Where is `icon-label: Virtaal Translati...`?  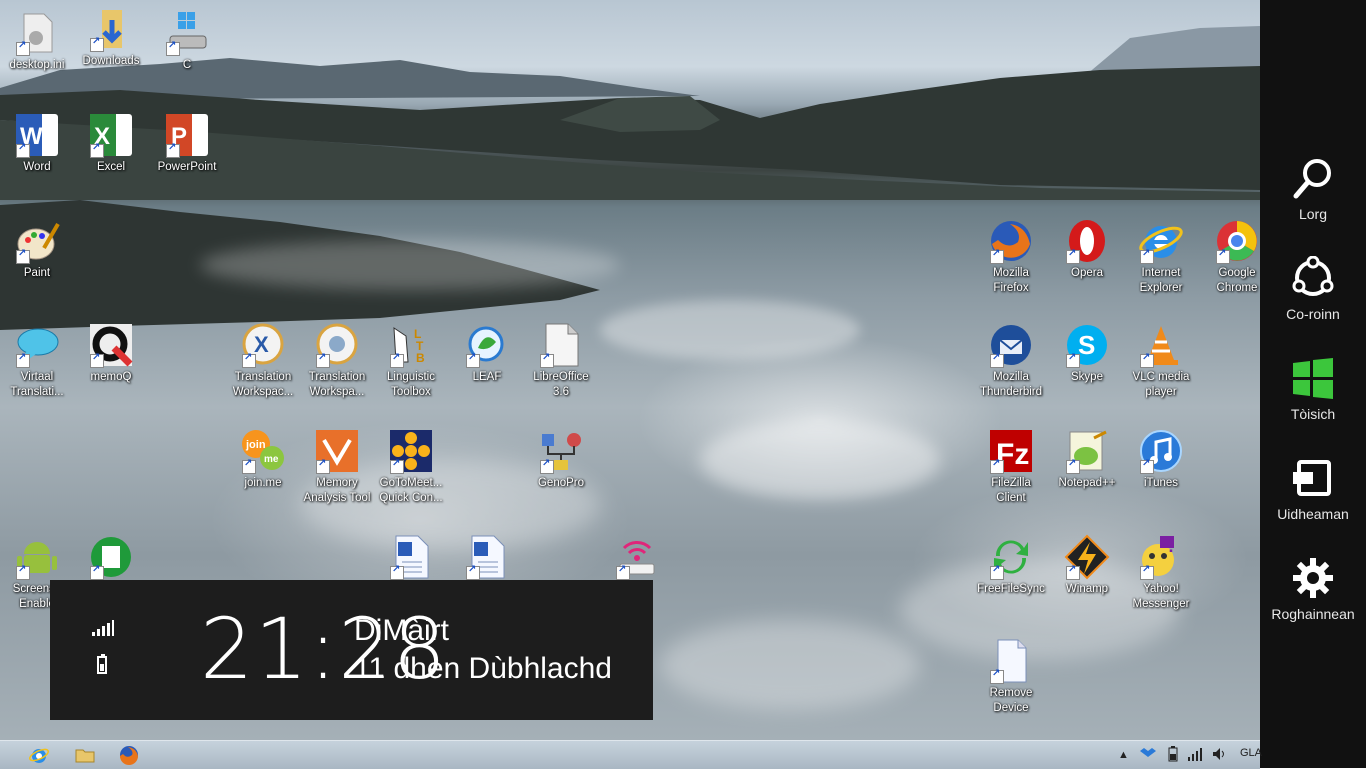
icon-label: Virtaal Translati... is located at coordinates (37, 384).